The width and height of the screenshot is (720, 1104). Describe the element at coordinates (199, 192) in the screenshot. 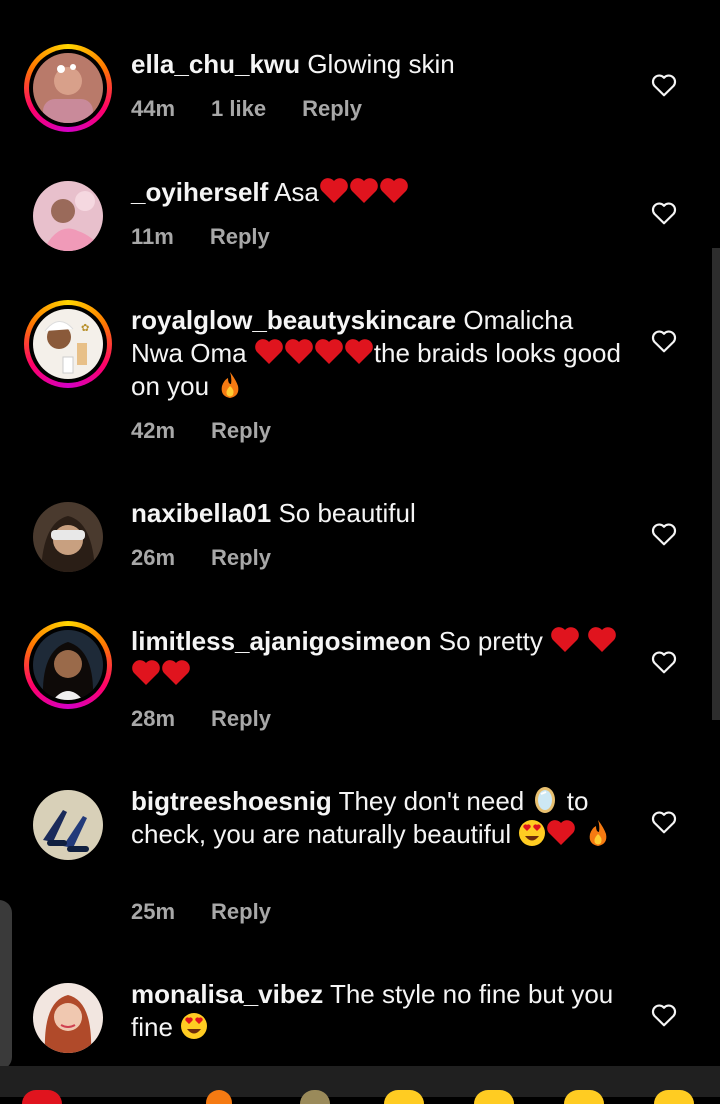

I see `username: _oyiherself` at that location.